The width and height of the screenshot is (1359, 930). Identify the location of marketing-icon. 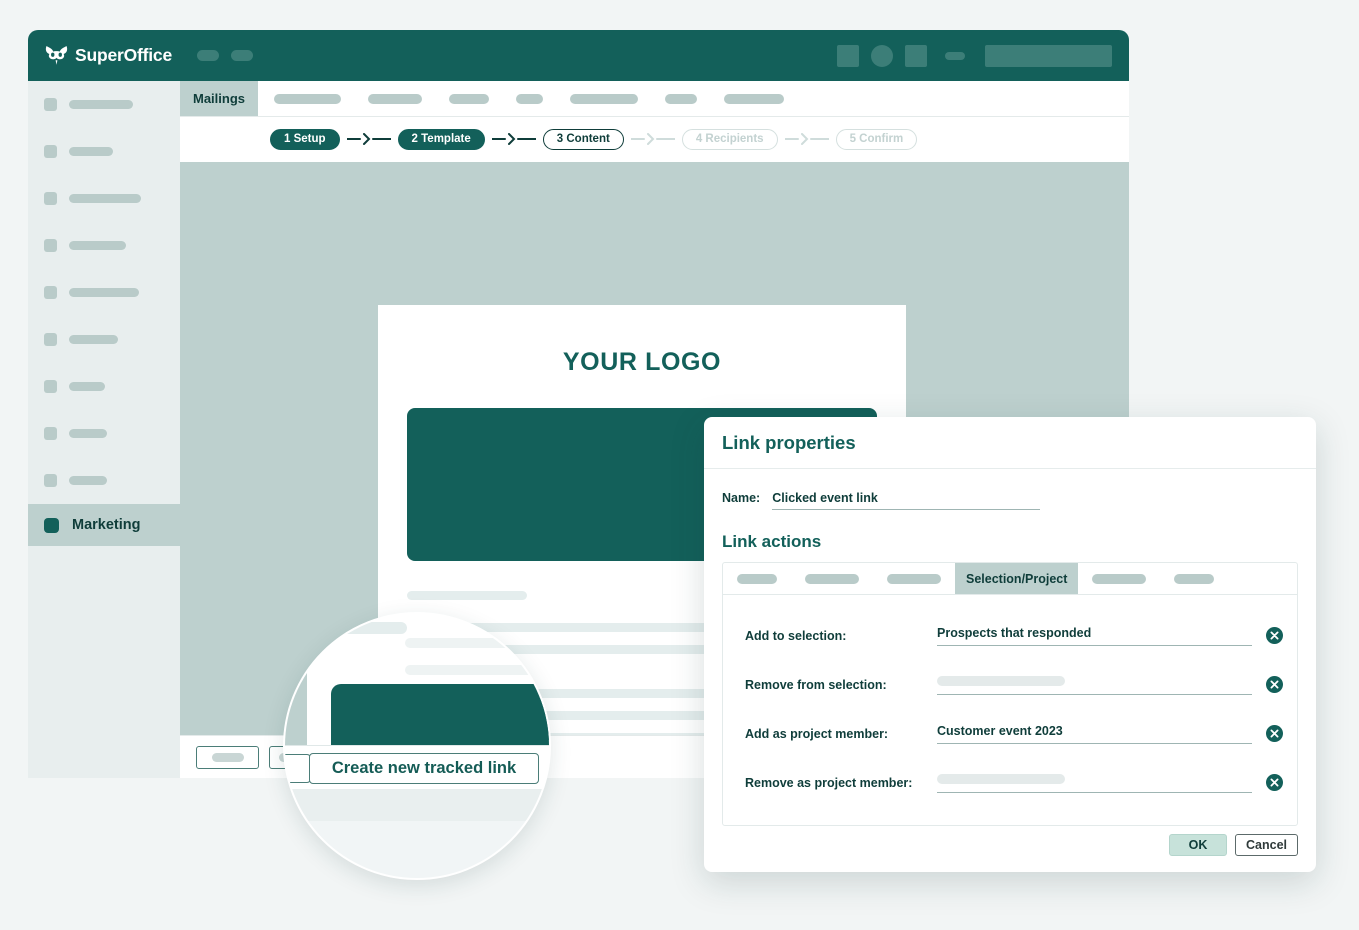
(51, 525).